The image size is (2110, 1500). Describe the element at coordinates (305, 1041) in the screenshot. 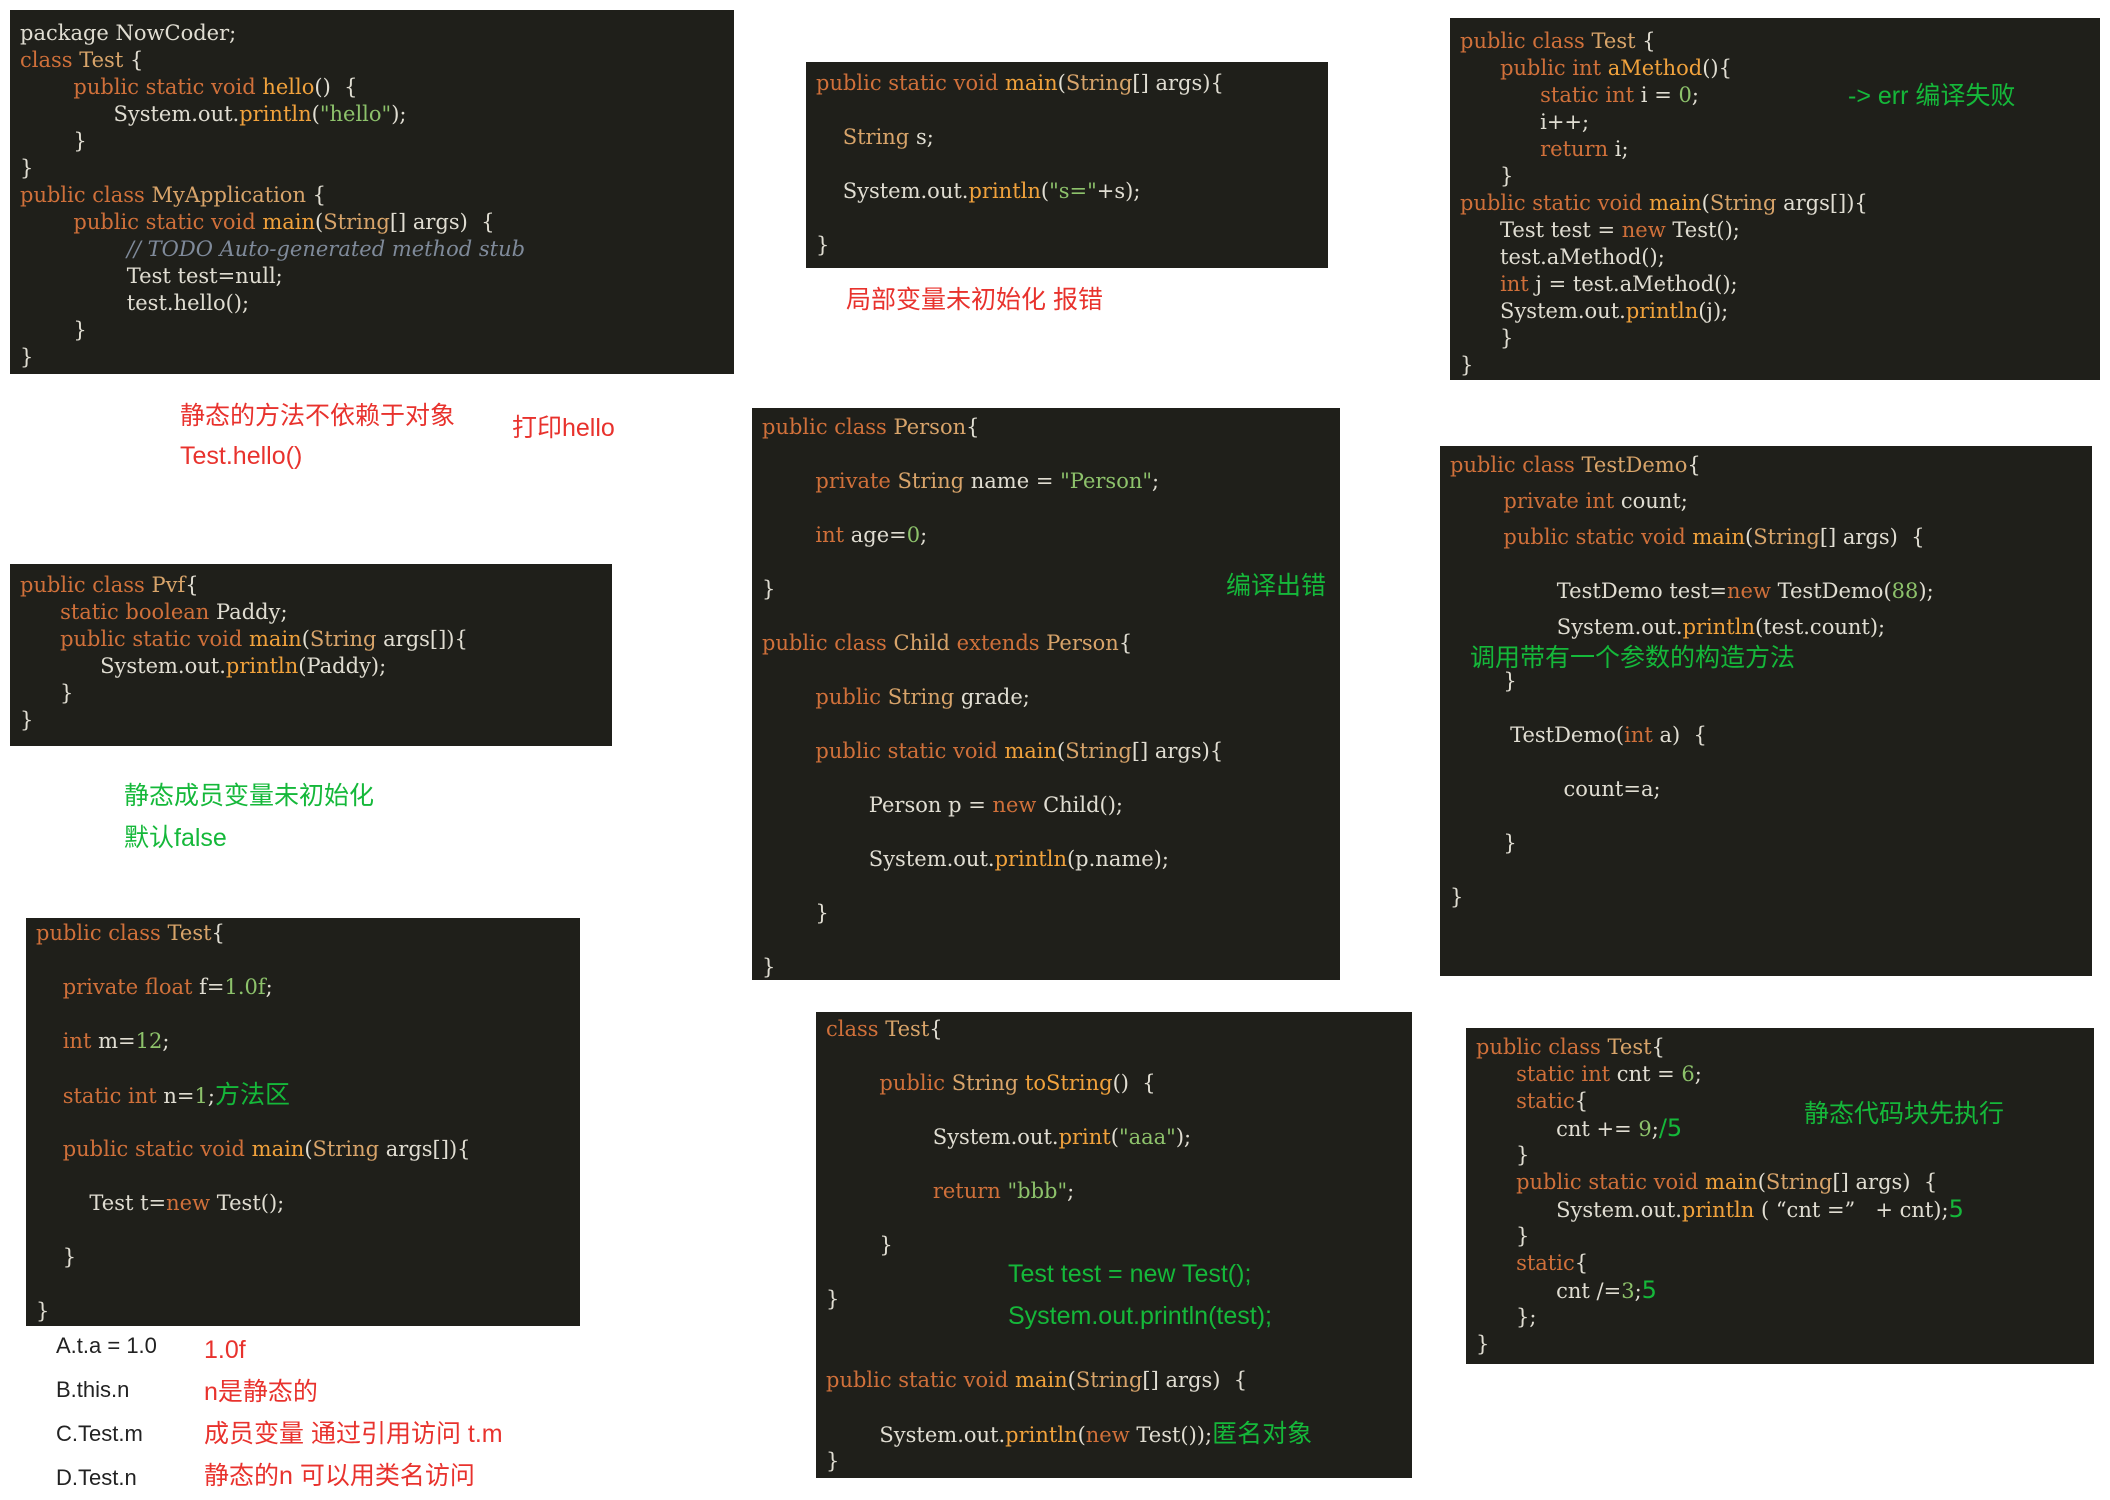

I see `code-line: int m=12;` at that location.